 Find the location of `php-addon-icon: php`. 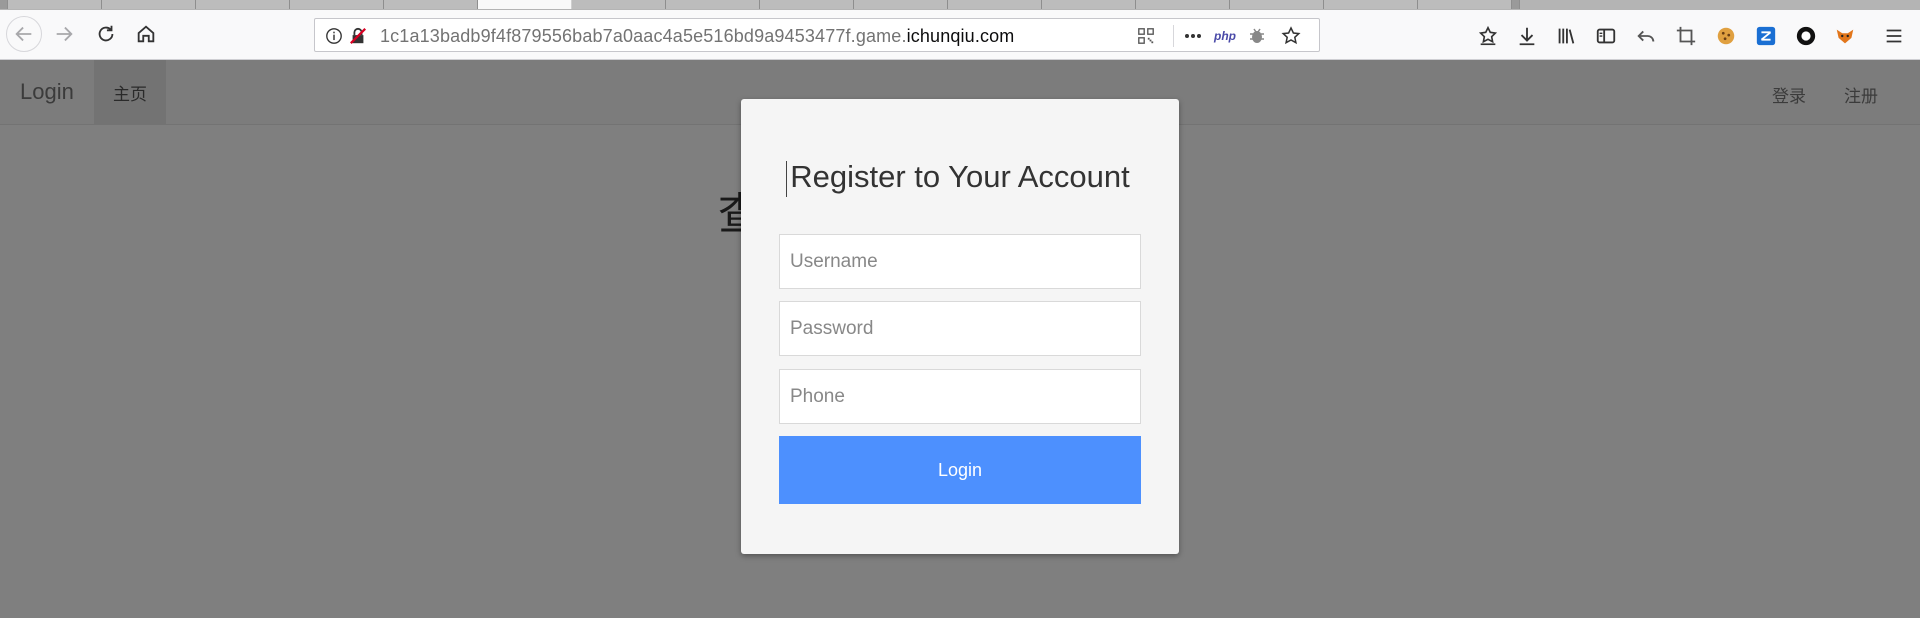

php-addon-icon: php is located at coordinates (1225, 36).